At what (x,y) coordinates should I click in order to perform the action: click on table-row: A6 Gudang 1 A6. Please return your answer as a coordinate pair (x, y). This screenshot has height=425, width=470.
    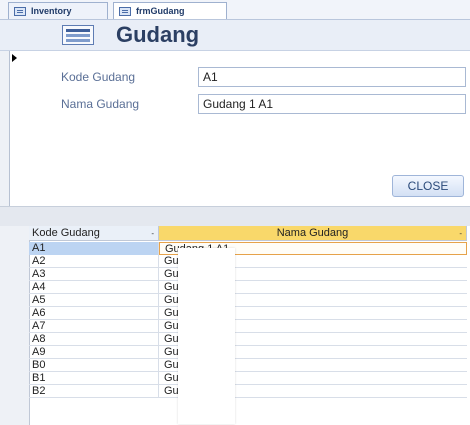
    Looking at the image, I should click on (248, 313).